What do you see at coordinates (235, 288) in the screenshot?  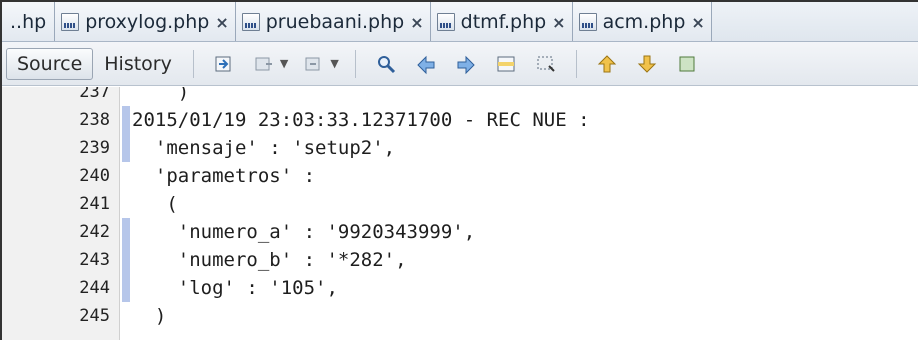 I see `code-text: 'log' : '105',` at bounding box center [235, 288].